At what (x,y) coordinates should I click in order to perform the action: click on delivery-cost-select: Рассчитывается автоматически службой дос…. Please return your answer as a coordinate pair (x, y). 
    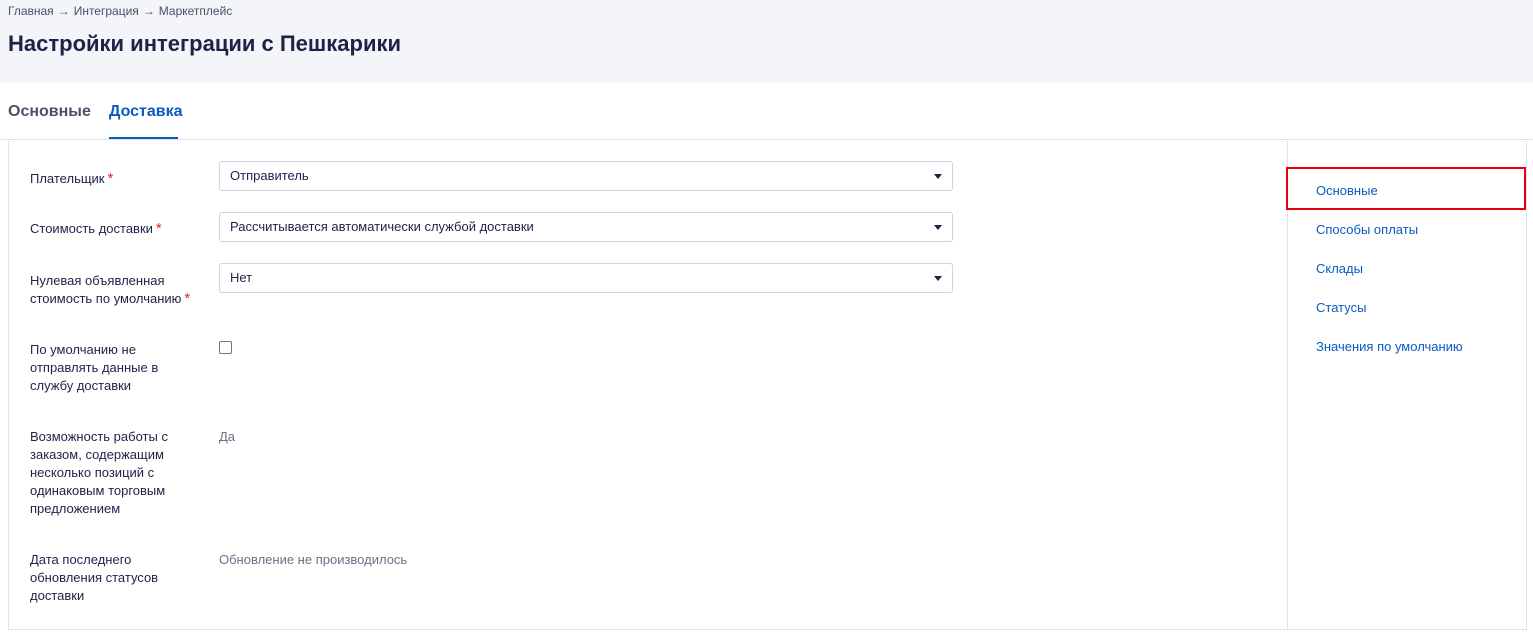
    Looking at the image, I should click on (586, 227).